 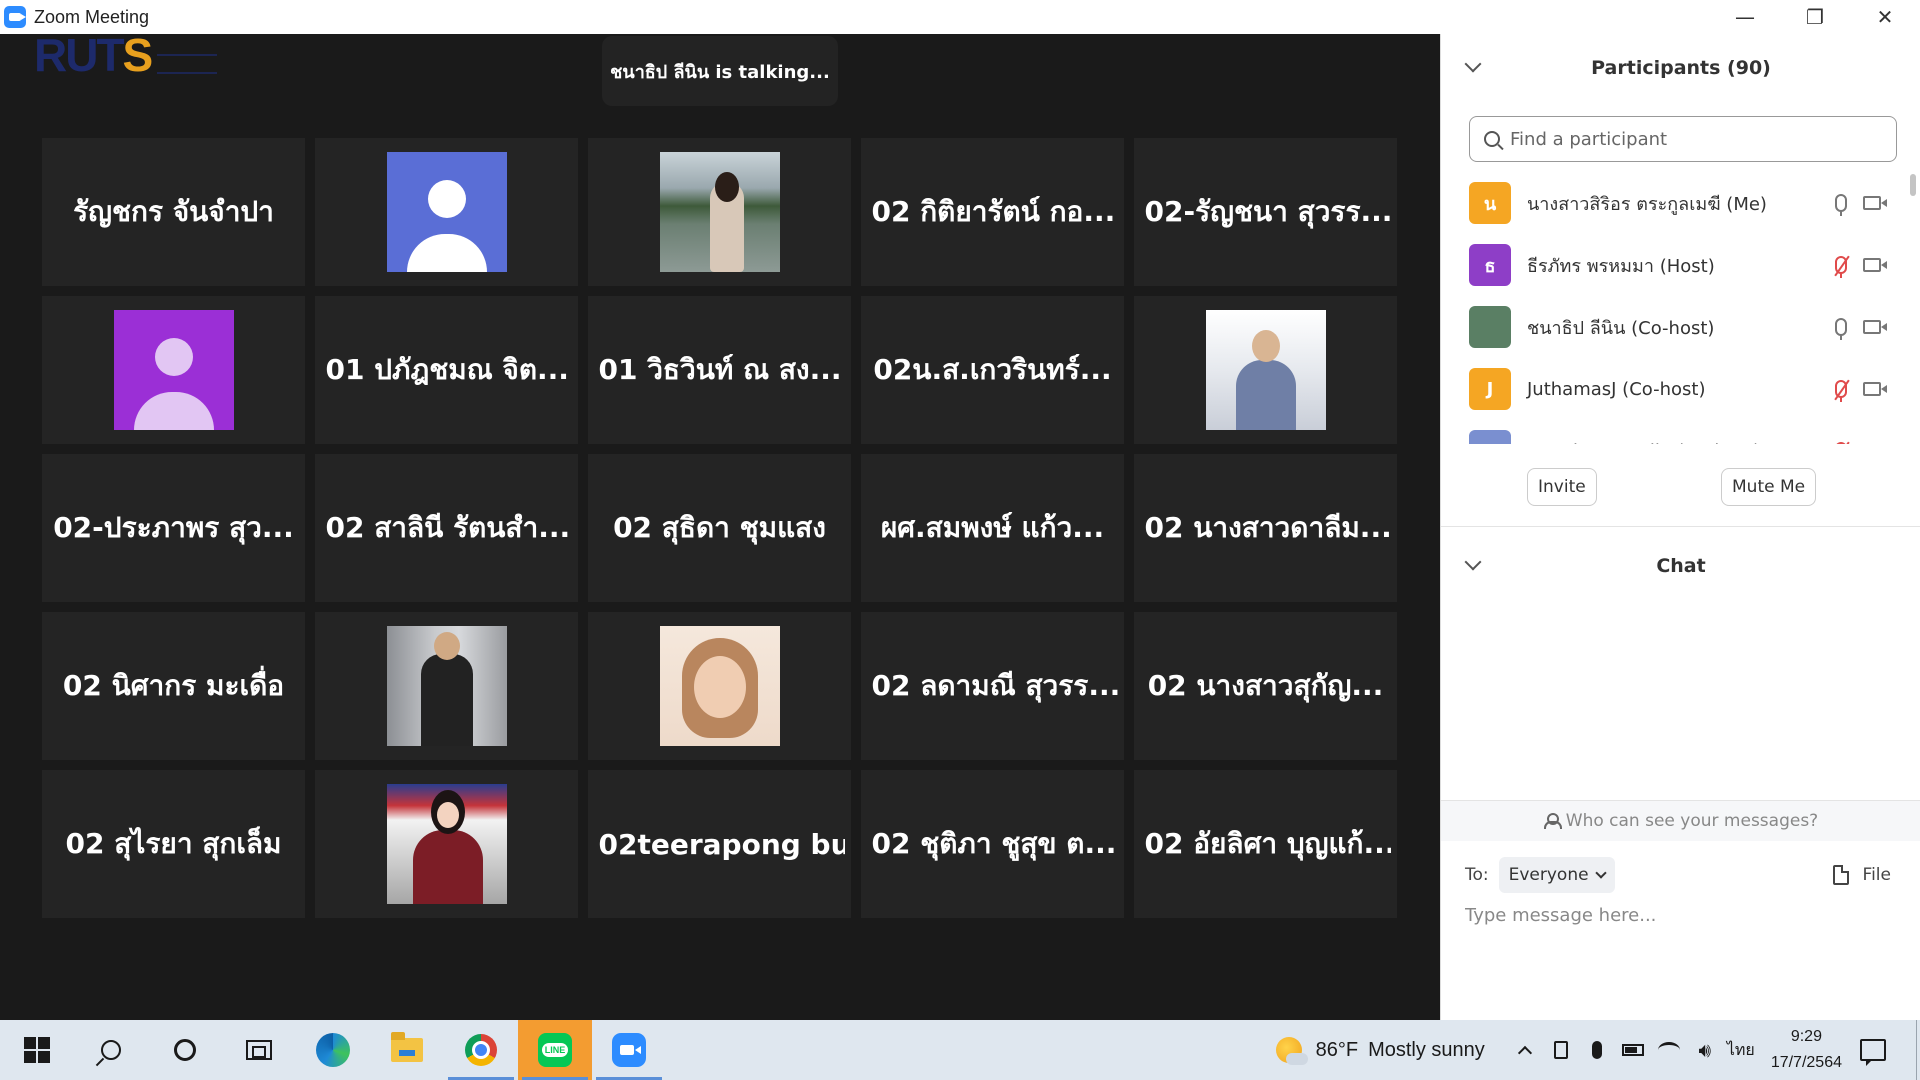 I want to click on device-icon, so click(x=1560, y=1050).